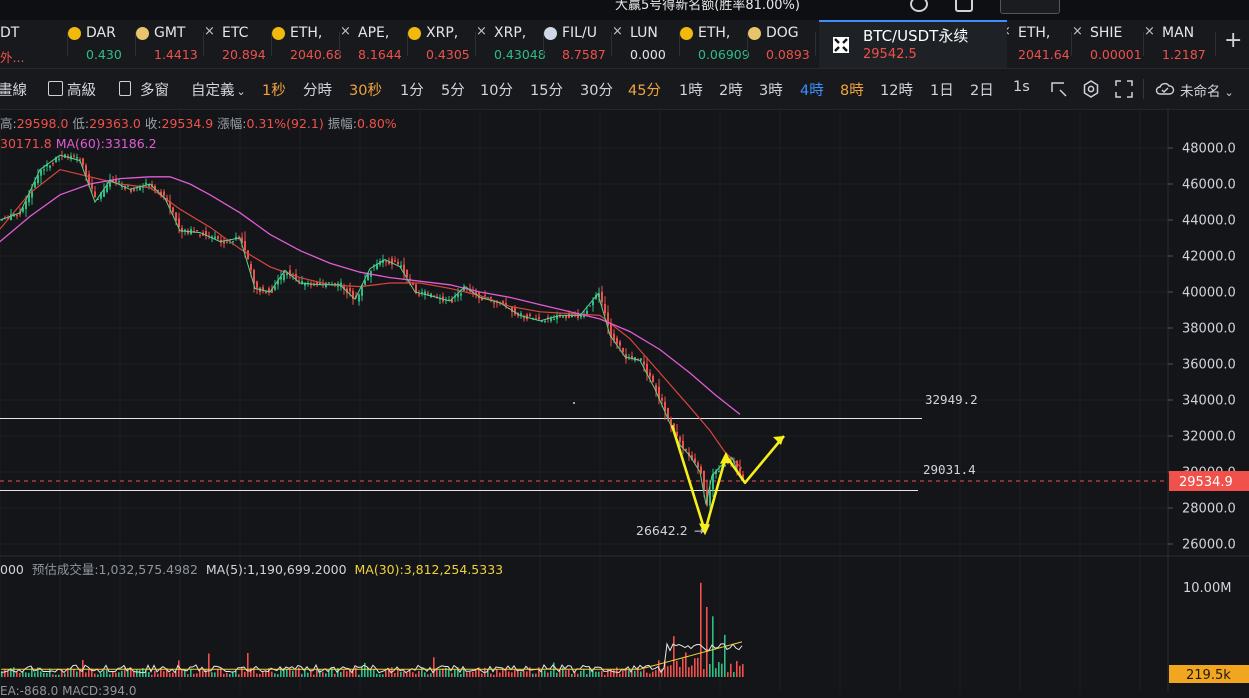 This screenshot has height=698, width=1249. What do you see at coordinates (1180, 44) in the screenshot?
I see `ticker-tab-r2: × MAN 1.2187` at bounding box center [1180, 44].